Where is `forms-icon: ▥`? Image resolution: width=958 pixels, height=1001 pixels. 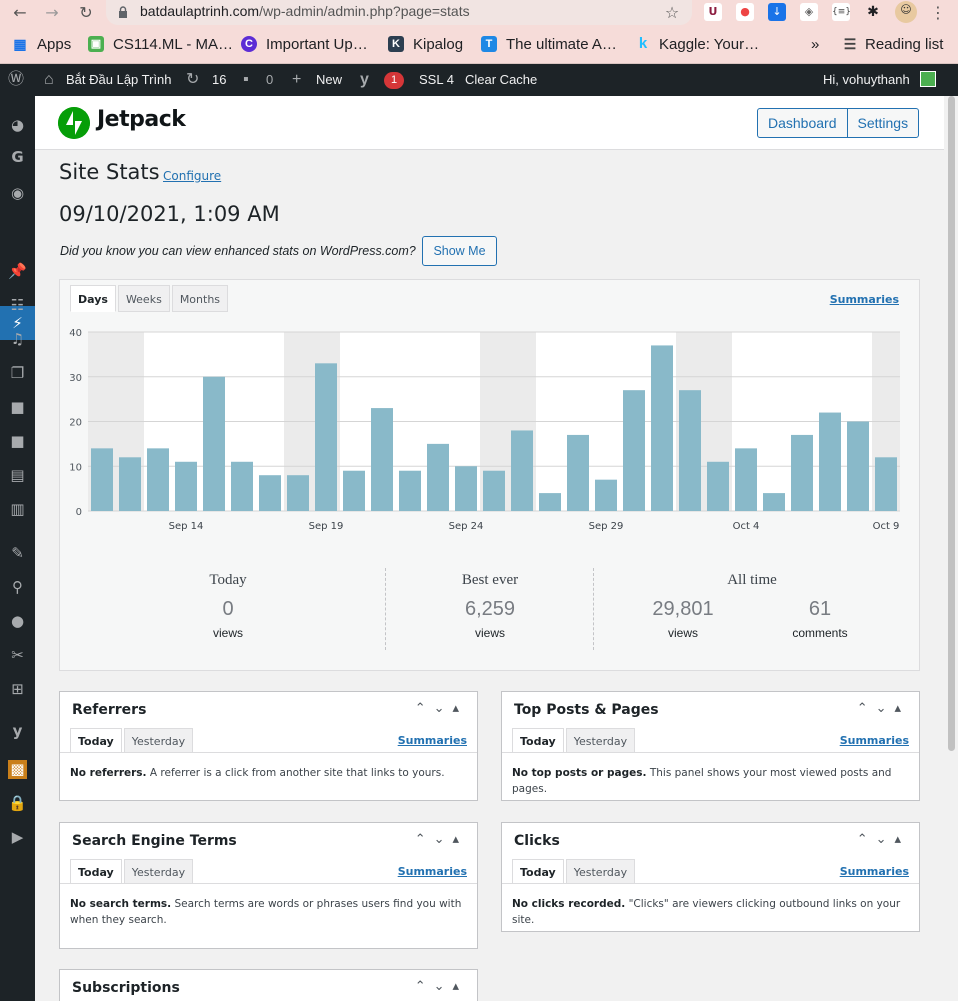 forms-icon: ▥ is located at coordinates (17, 509).